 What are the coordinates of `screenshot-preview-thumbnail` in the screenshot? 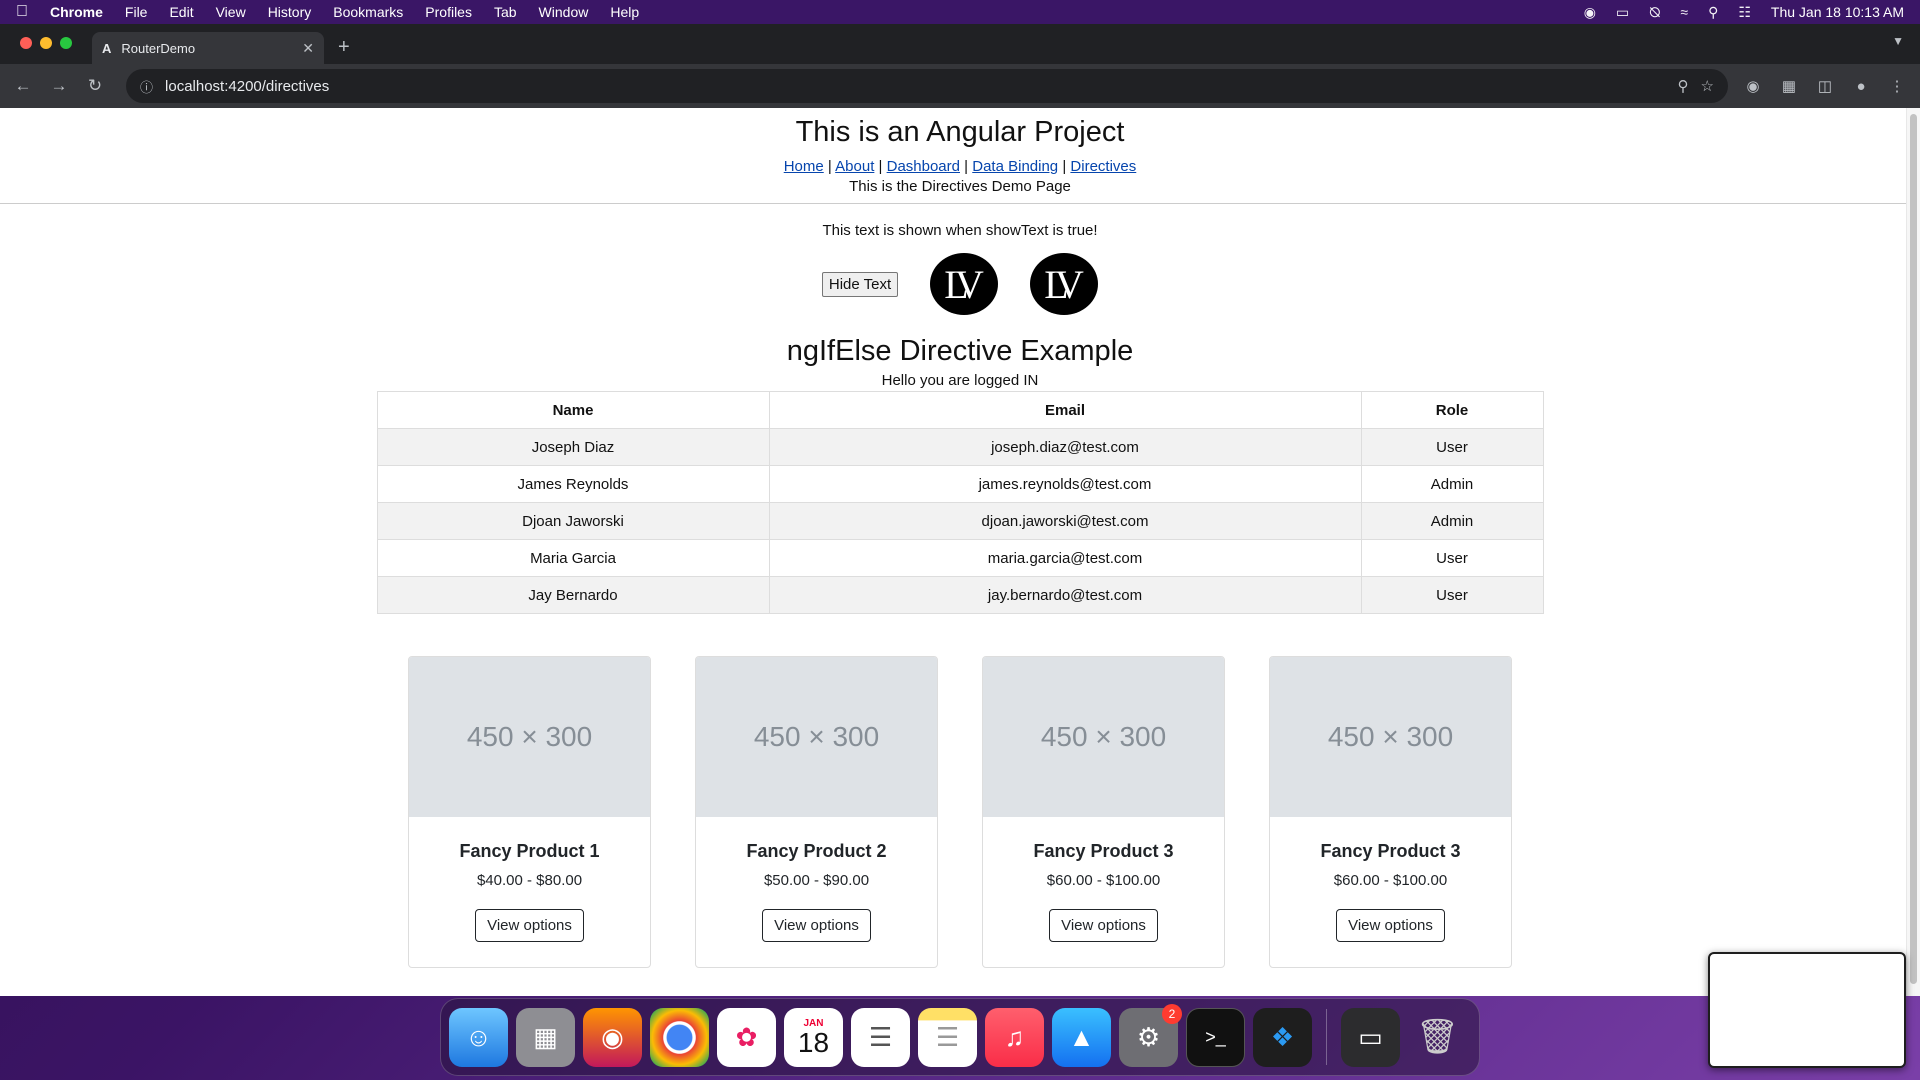 It's located at (1807, 1010).